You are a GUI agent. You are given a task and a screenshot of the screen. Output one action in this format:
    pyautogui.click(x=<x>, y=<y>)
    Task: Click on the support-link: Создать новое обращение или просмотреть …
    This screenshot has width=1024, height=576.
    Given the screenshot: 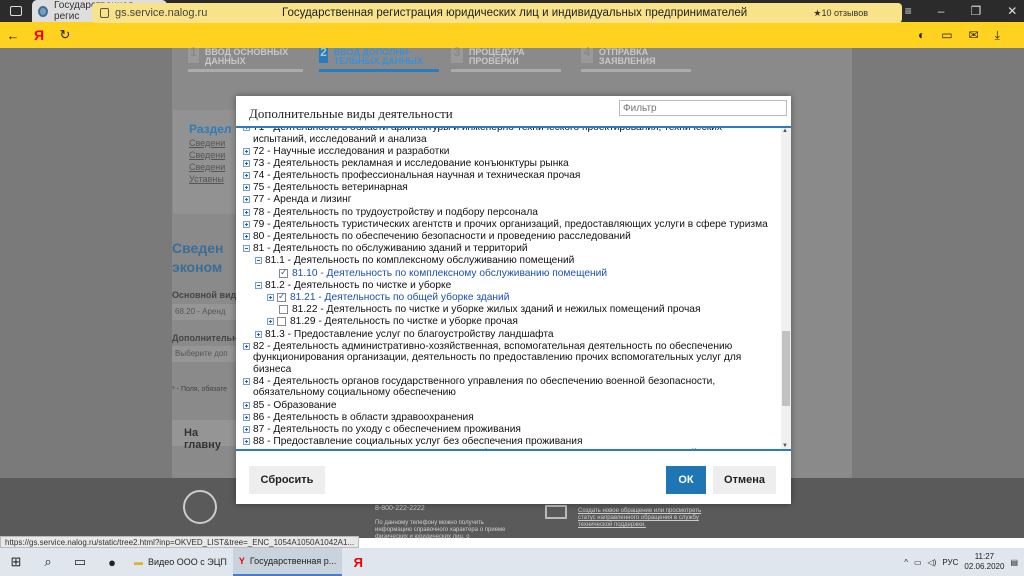 What is the action you would take?
    pyautogui.click(x=648, y=518)
    